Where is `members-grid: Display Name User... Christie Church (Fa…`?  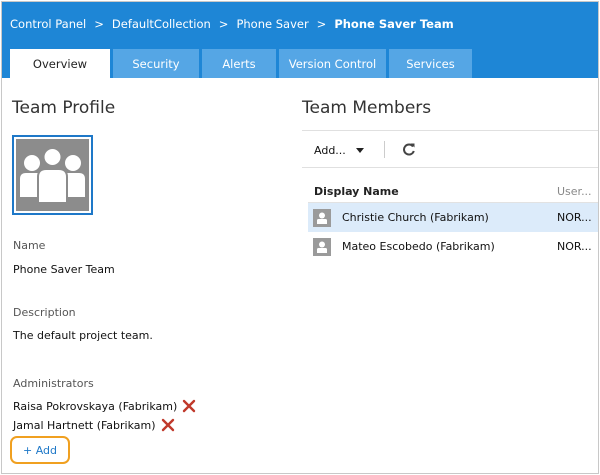 members-grid: Display Name User... Christie Church (Fa… is located at coordinates (453, 220).